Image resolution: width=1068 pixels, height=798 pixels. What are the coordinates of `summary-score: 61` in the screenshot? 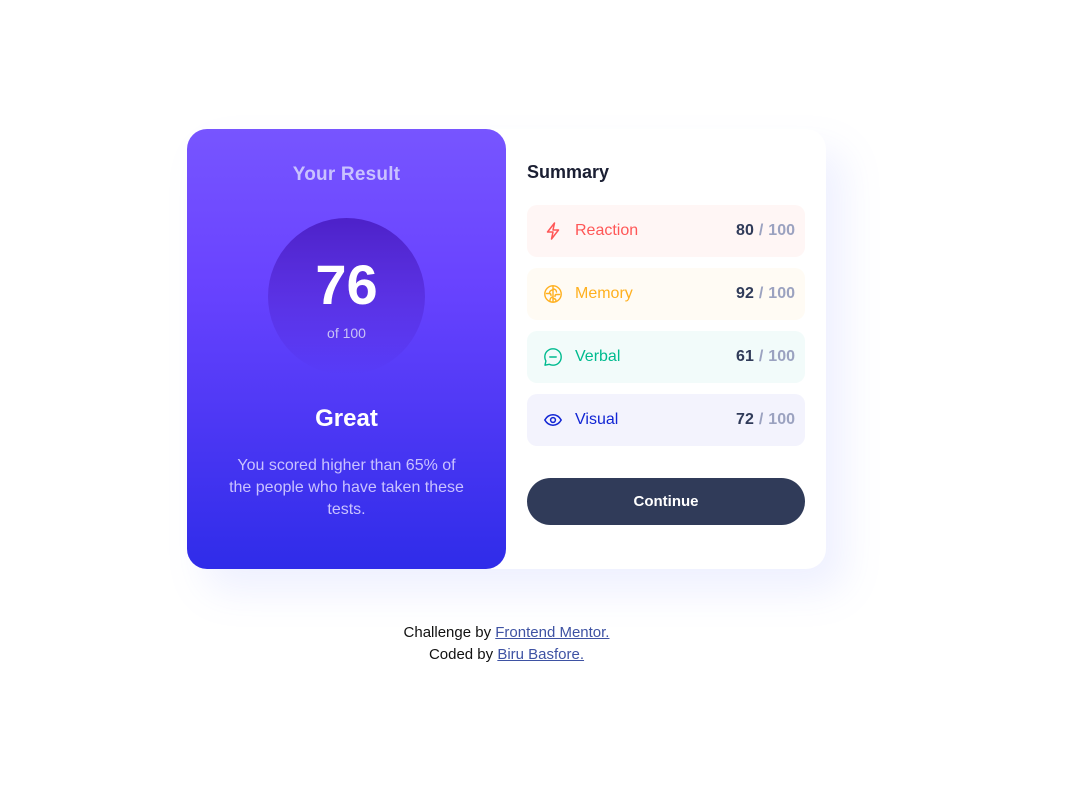 It's located at (745, 356).